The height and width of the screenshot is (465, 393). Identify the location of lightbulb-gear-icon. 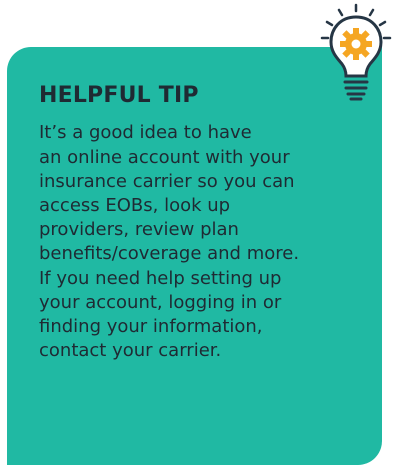
(356, 52).